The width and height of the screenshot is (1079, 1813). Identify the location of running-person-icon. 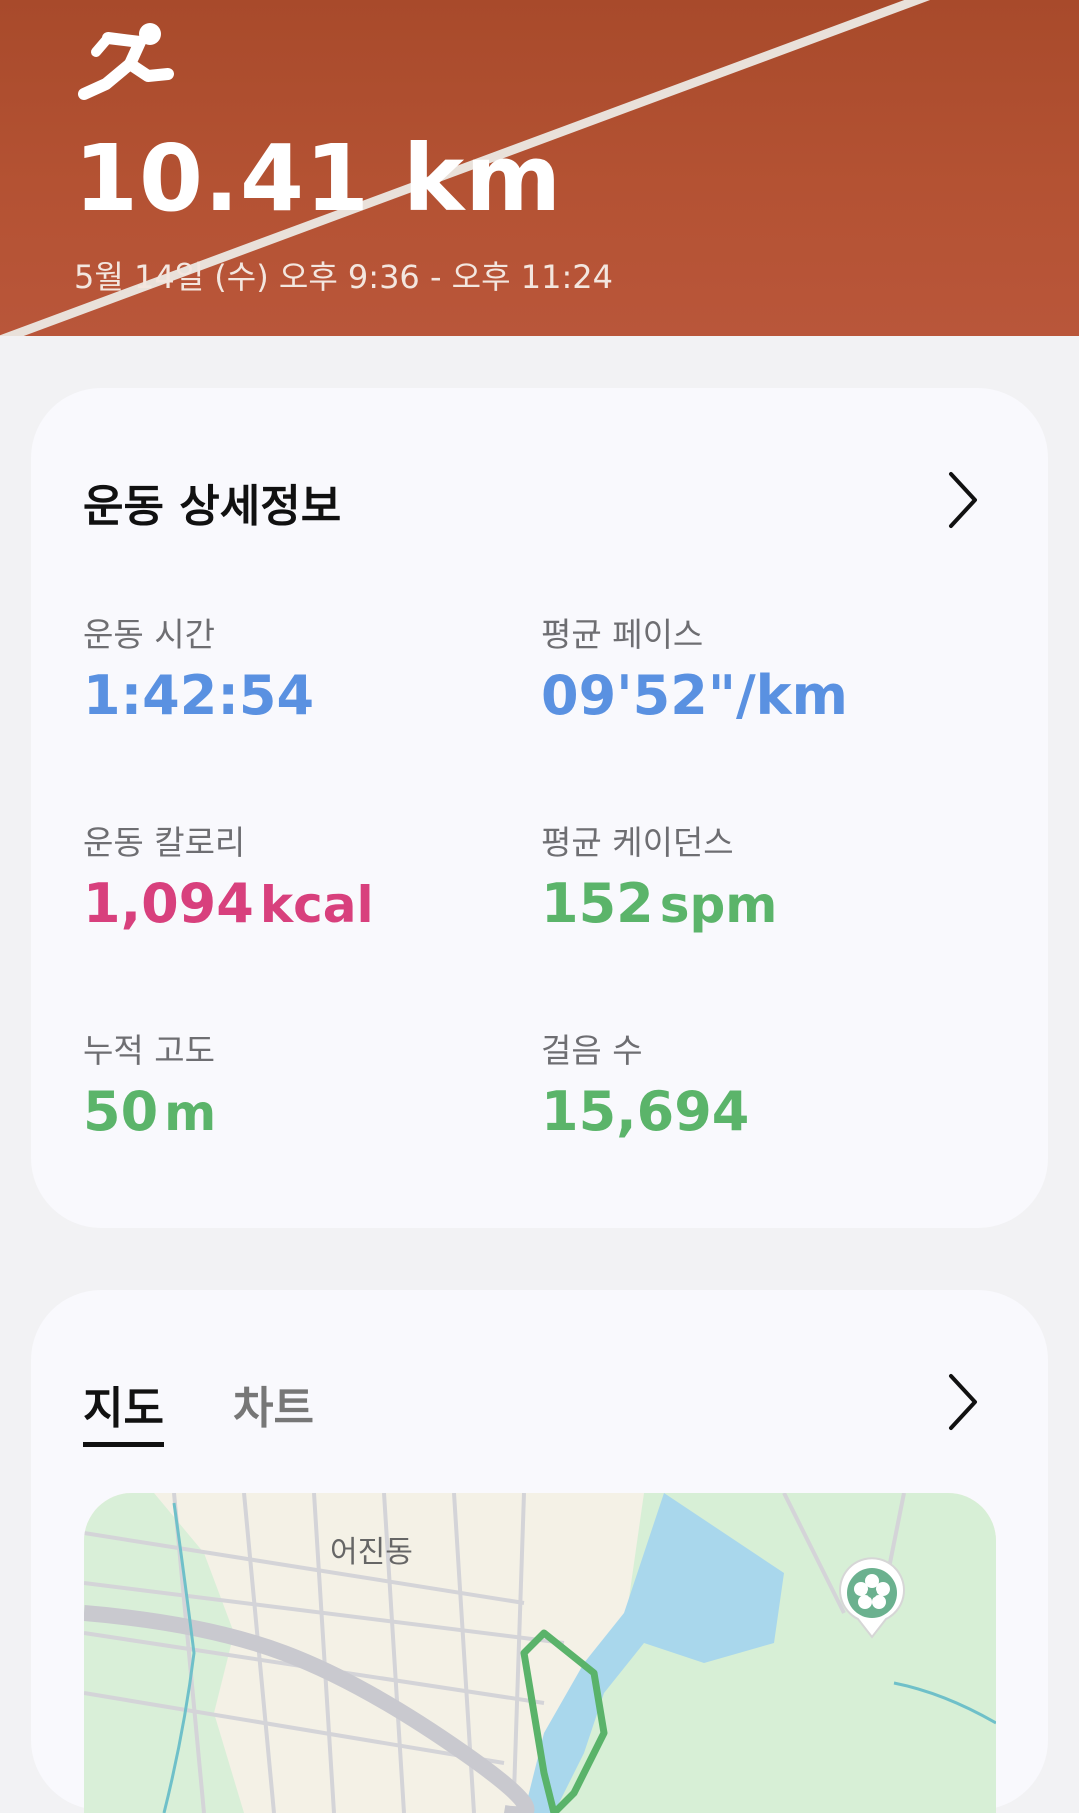
(126, 61).